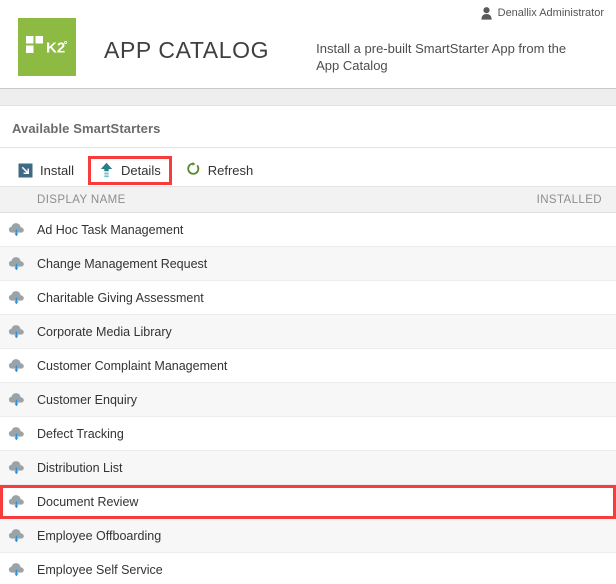 The width and height of the screenshot is (616, 584). I want to click on column-header-display-name: DISPLAY NAME, so click(287, 200).